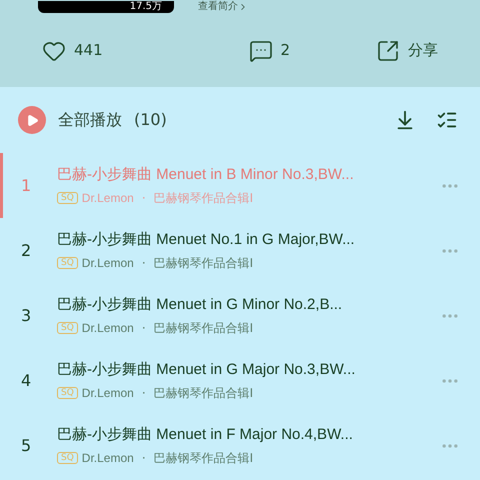  Describe the element at coordinates (72, 50) in the screenshot. I see `like-button: 441` at that location.